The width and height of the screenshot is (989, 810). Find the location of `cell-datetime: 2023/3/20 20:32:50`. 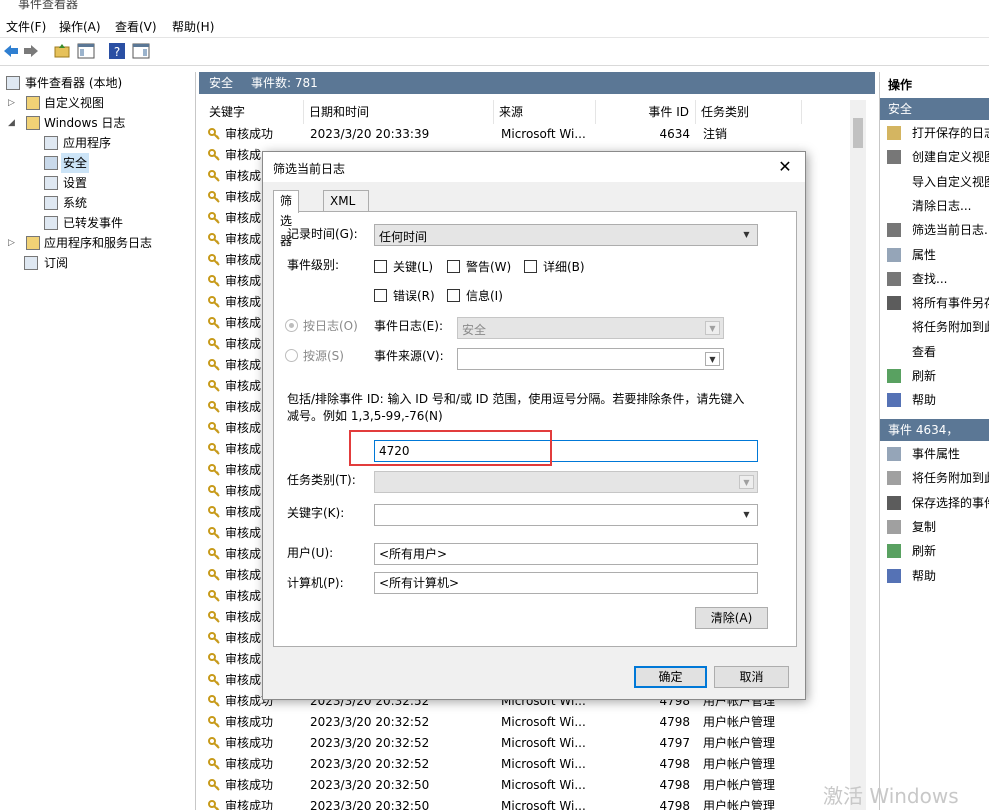

cell-datetime: 2023/3/20 20:32:50 is located at coordinates (370, 785).